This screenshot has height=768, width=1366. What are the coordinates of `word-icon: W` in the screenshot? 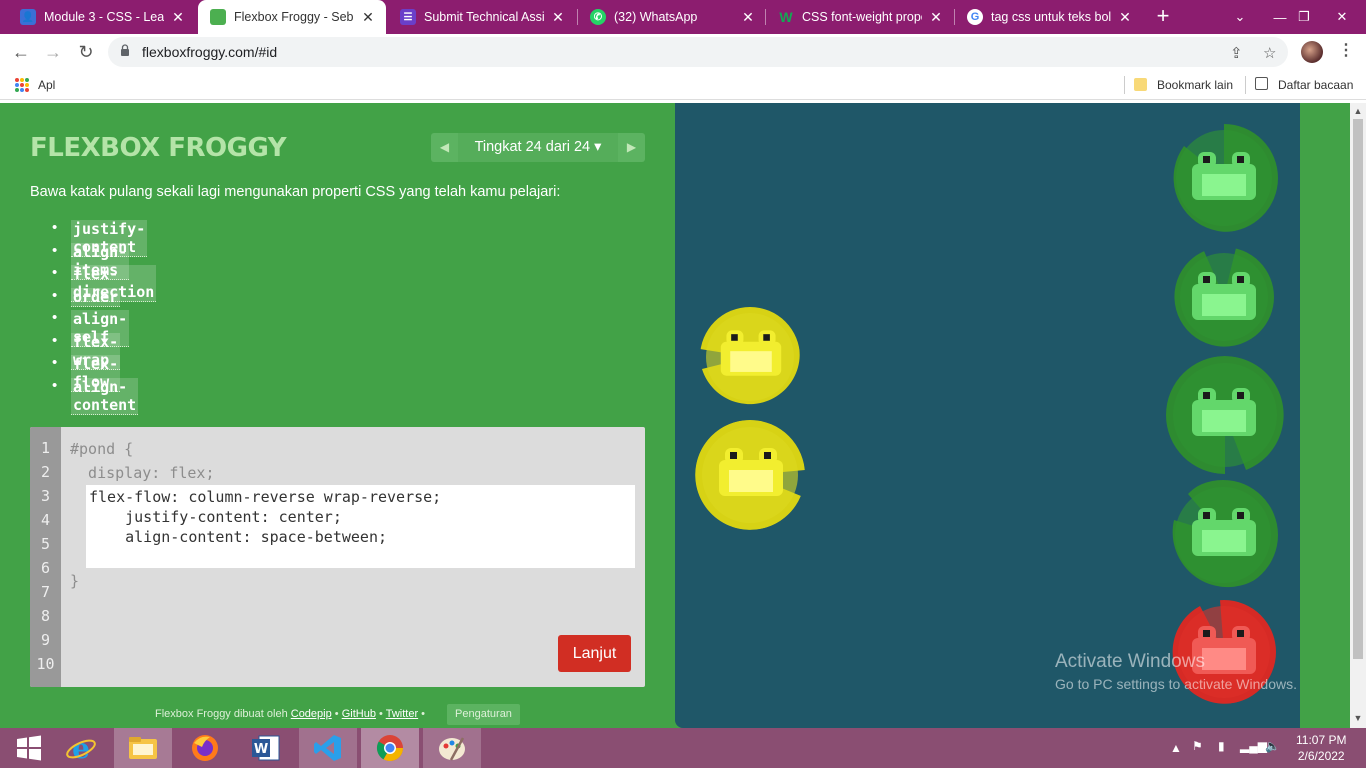 It's located at (266, 748).